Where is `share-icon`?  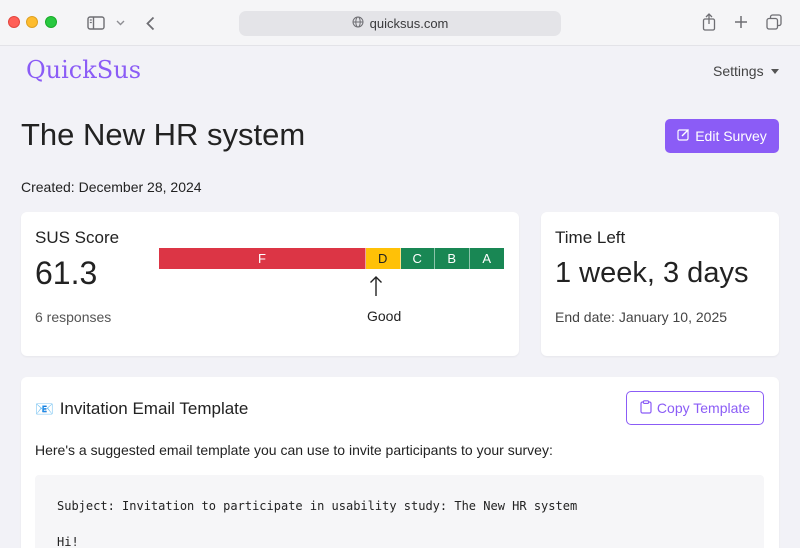 share-icon is located at coordinates (709, 22).